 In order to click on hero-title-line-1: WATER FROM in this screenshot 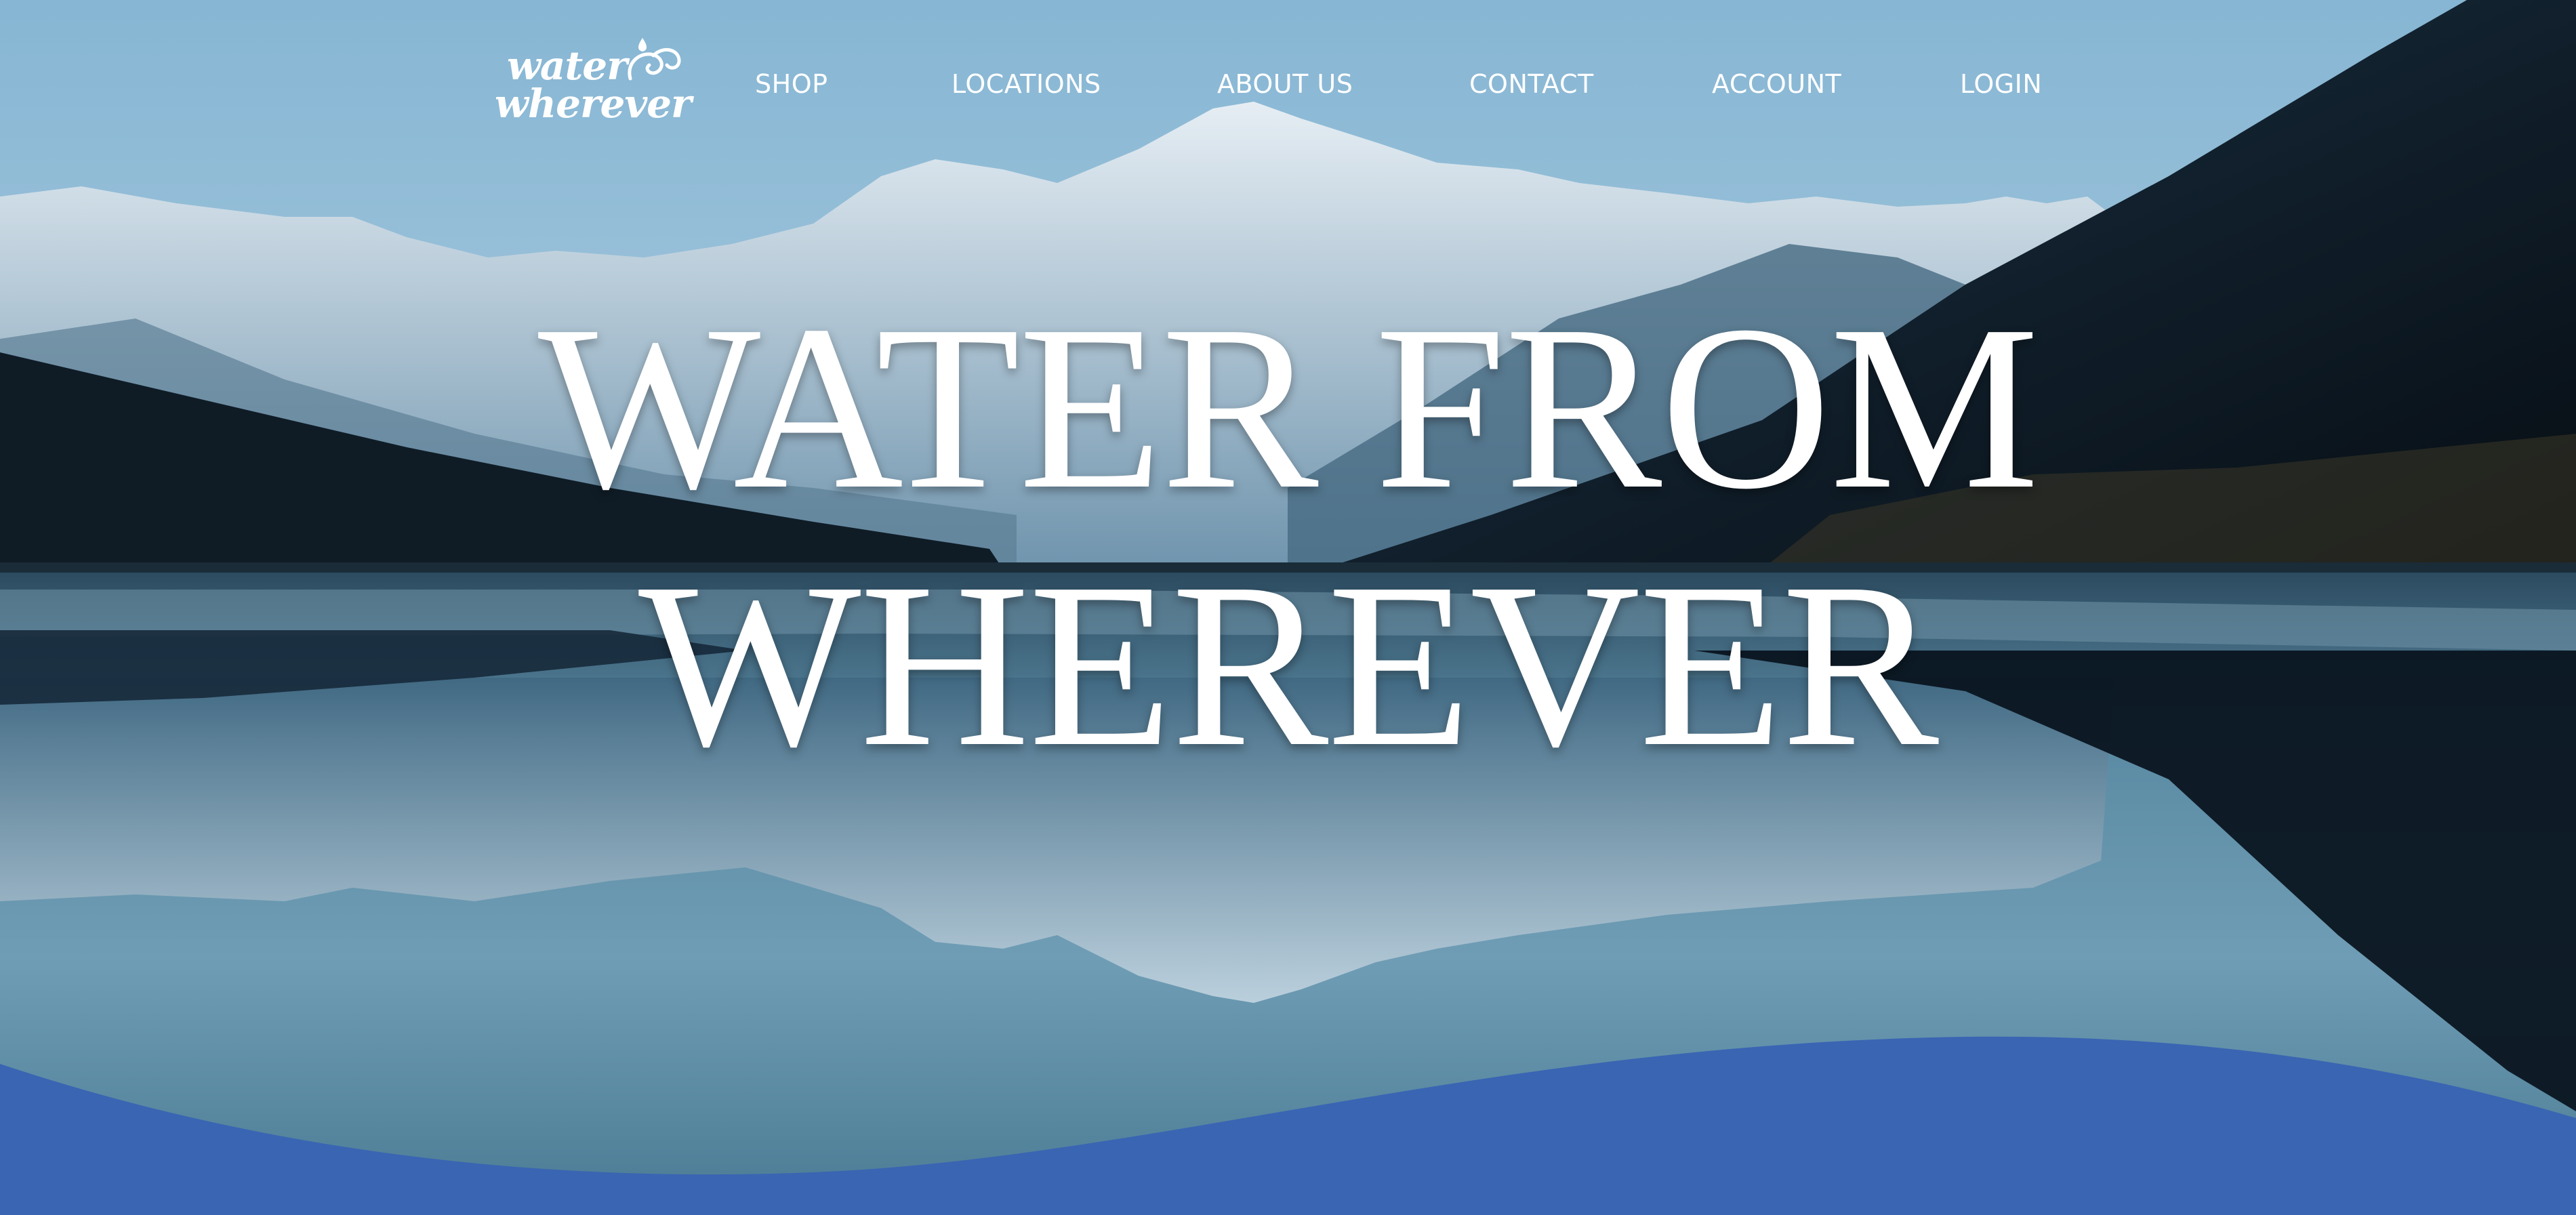, I will do `click(1288, 407)`.